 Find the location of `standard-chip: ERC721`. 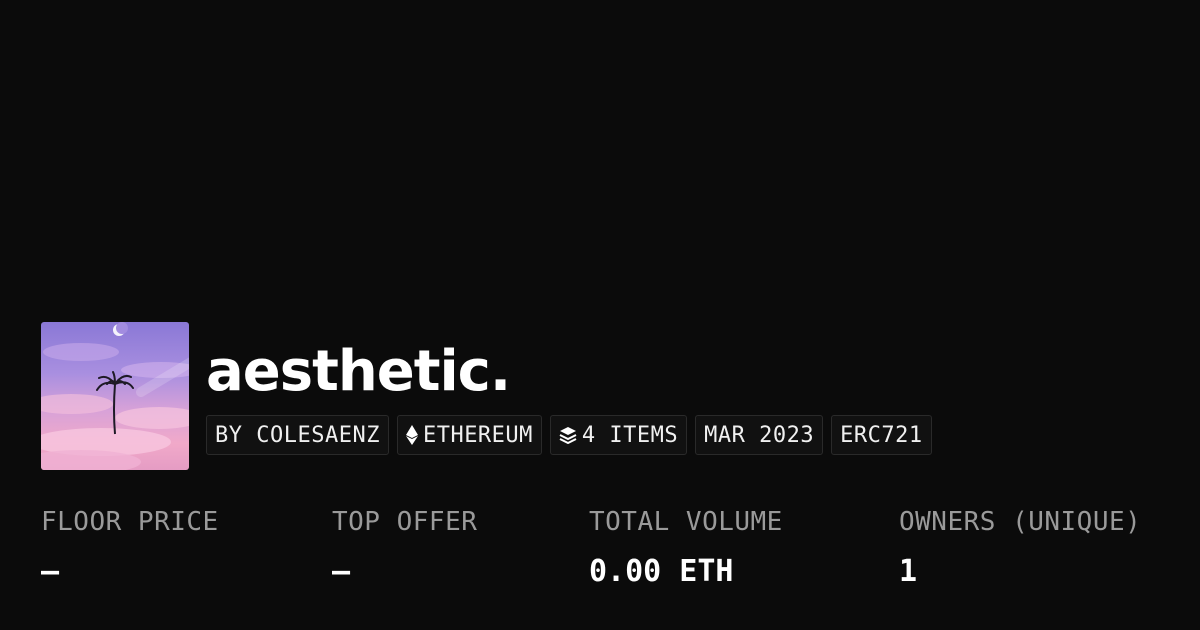

standard-chip: ERC721 is located at coordinates (881, 435).